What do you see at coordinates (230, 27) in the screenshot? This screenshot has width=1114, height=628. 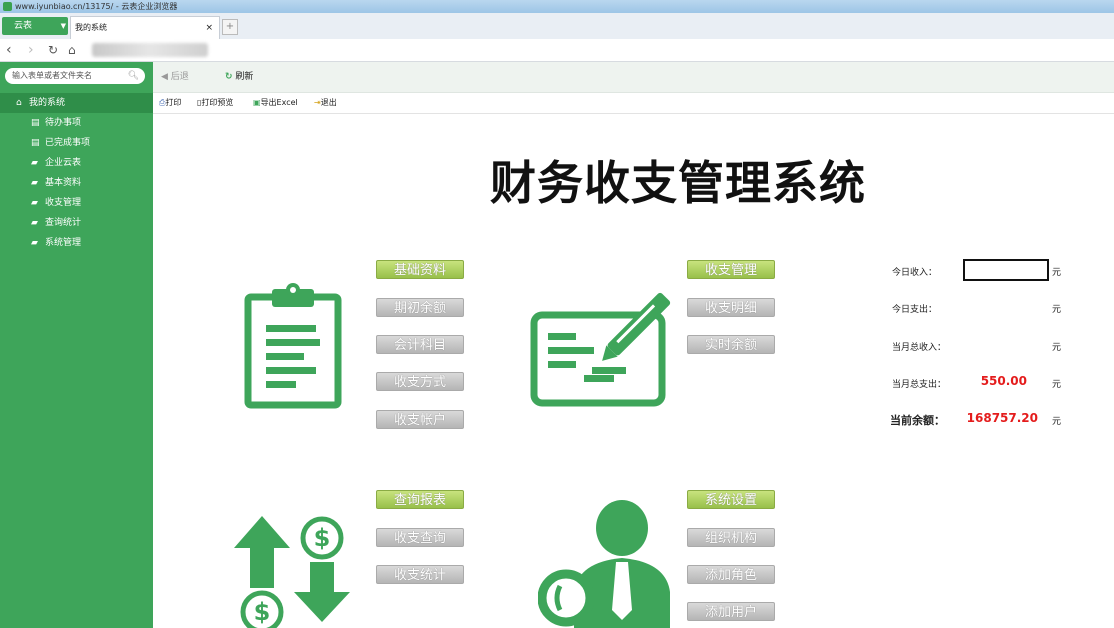 I see `new-tab-icon: +` at bounding box center [230, 27].